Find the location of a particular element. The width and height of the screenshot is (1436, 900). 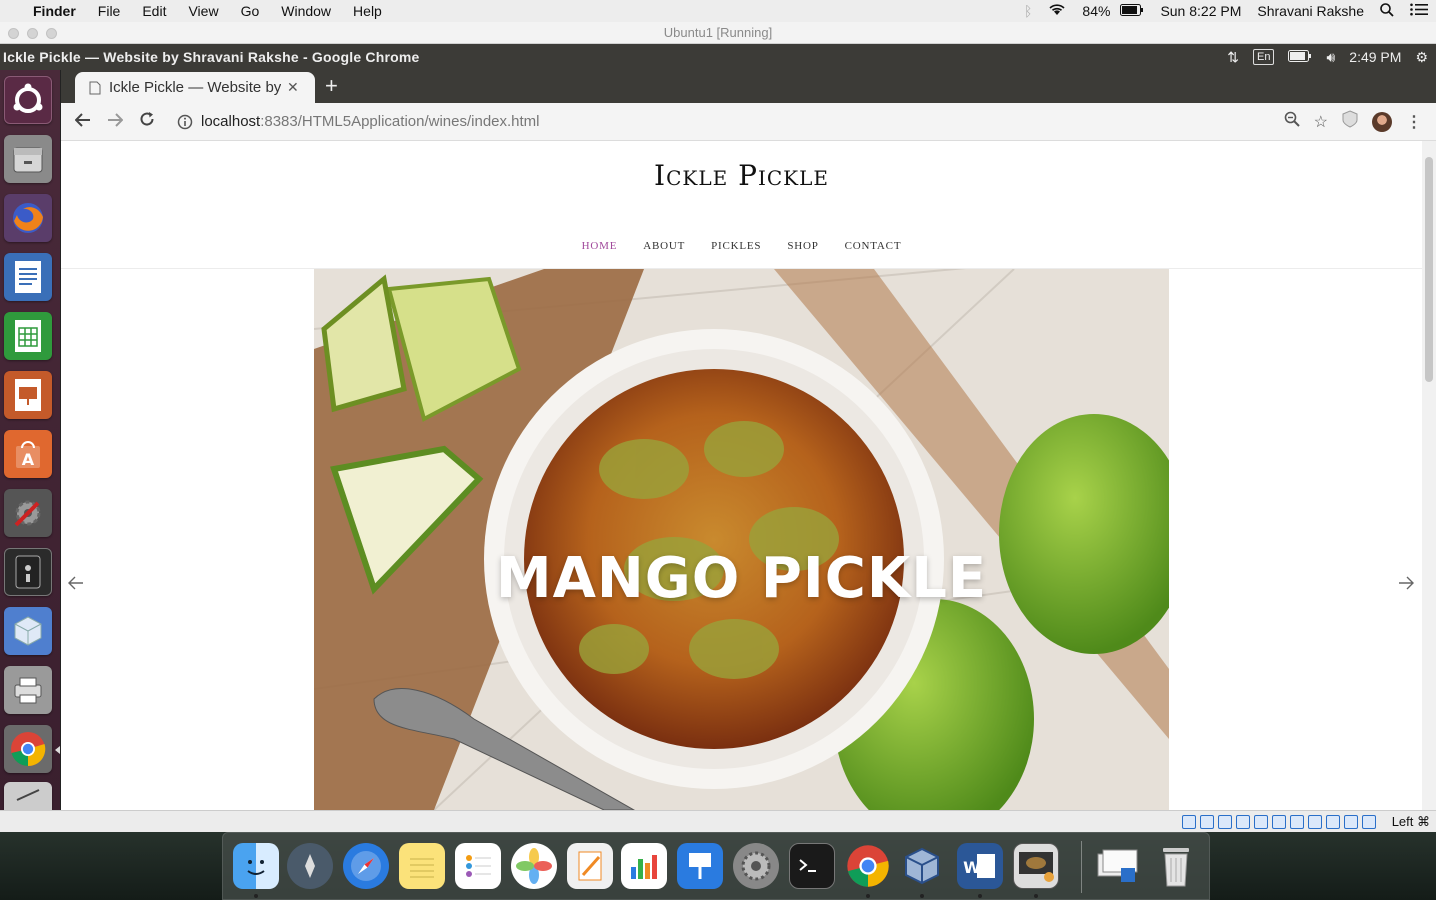

menubar-datetime: Sun 8:22 PM is located at coordinates (1200, 11).